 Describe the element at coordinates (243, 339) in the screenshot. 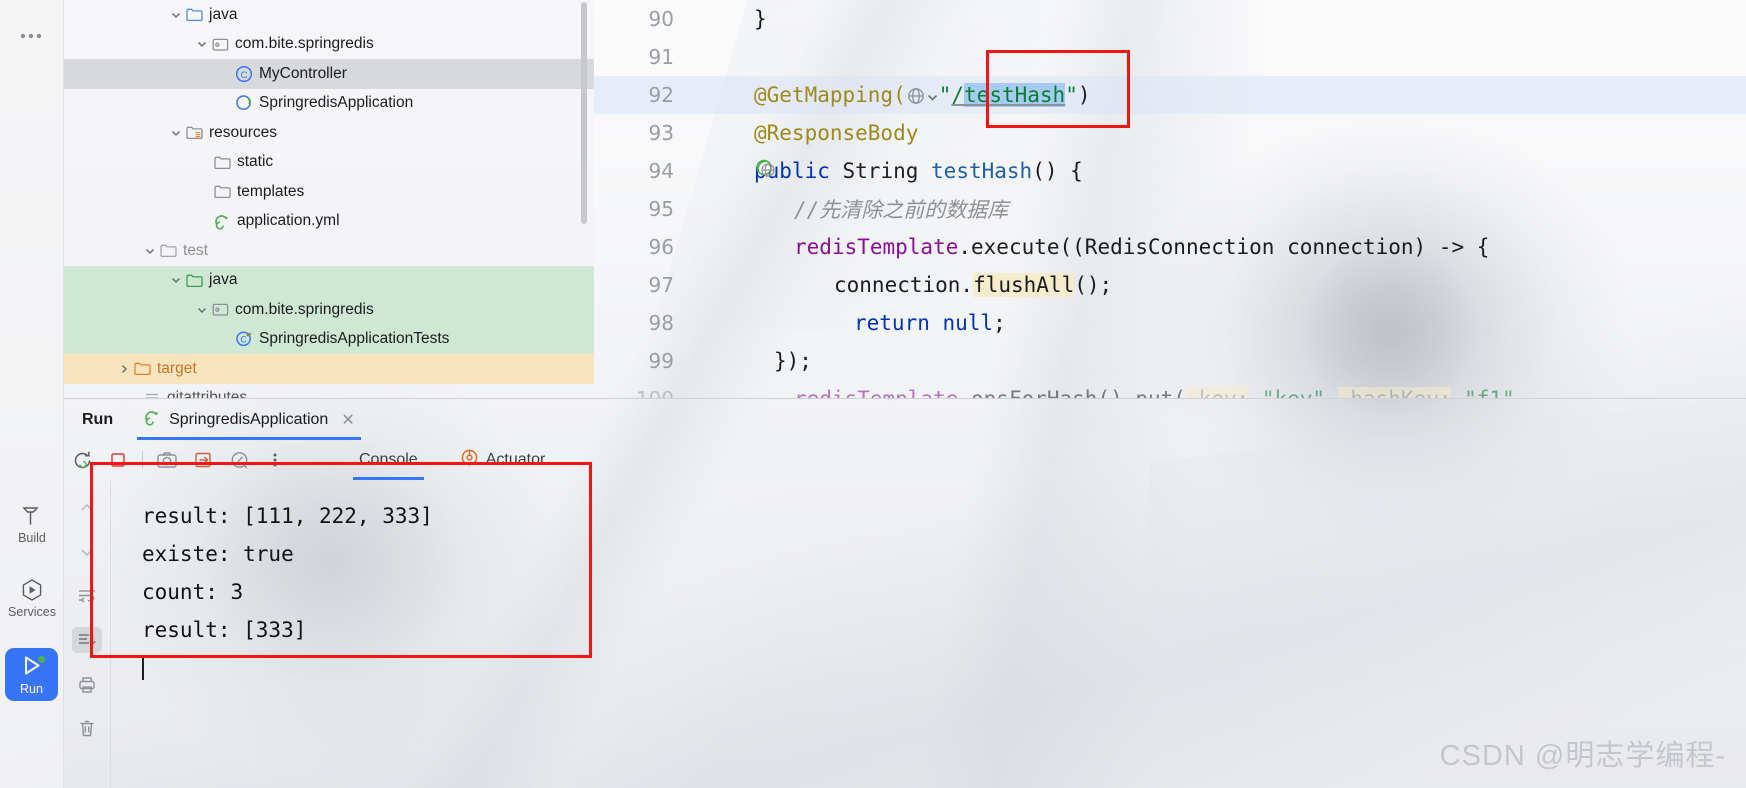

I see `svg-text: C` at that location.